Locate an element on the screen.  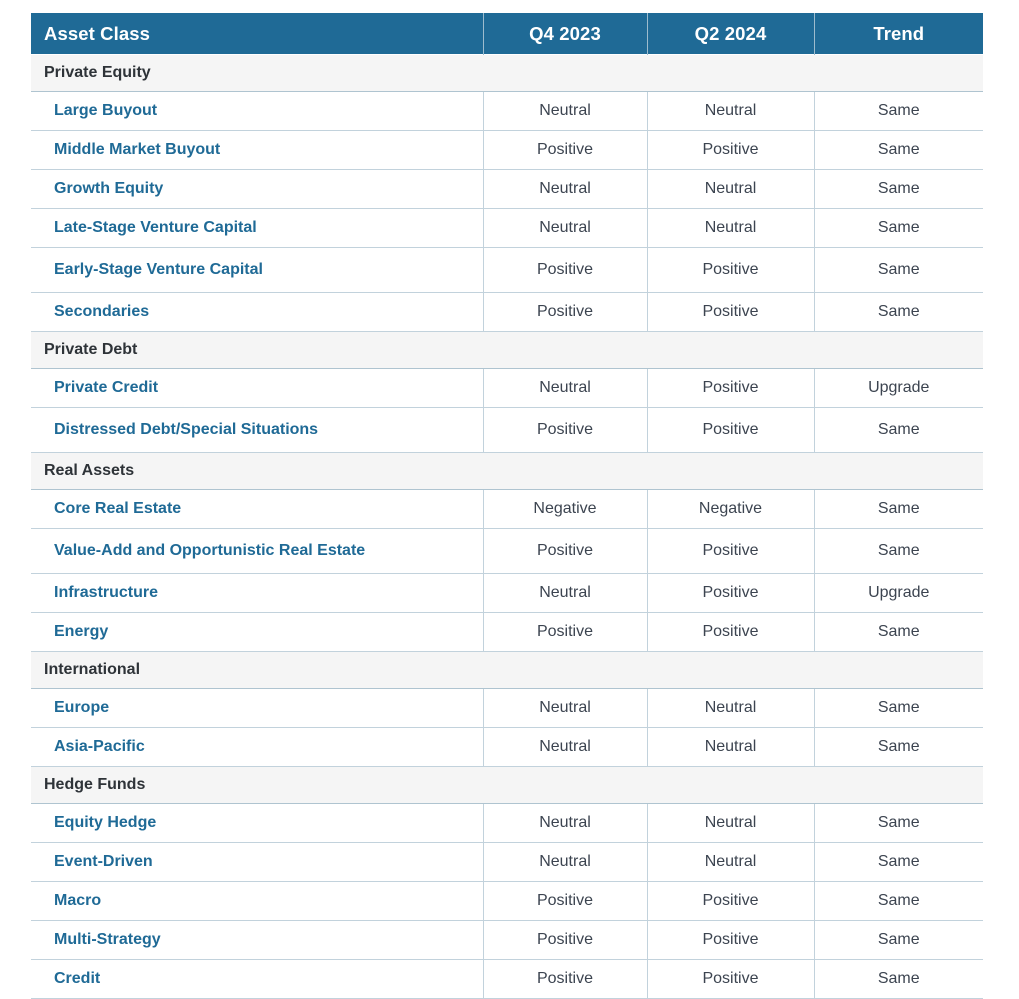
category-row: Private Debt is located at coordinates (507, 350).